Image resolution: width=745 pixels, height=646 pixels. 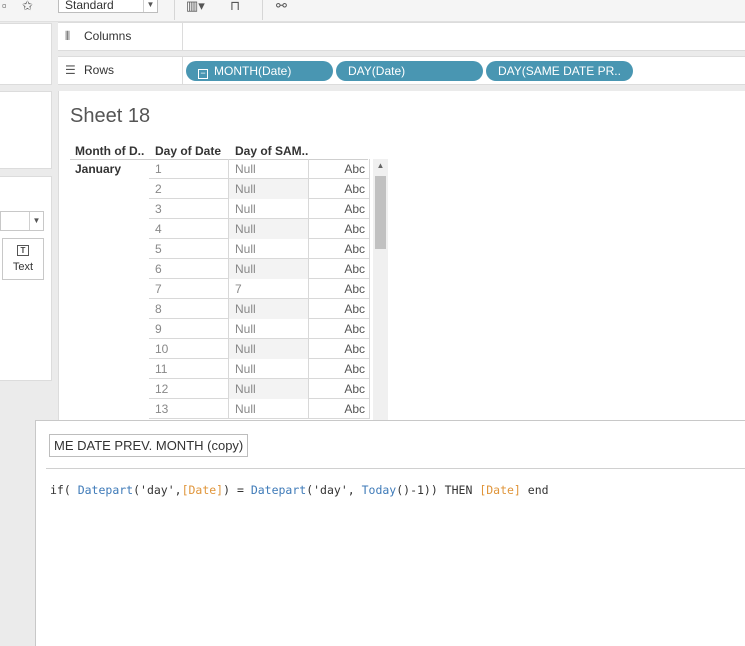 I want to click on pill-day-same-date: DAY(SAME DATE PR.., so click(x=559, y=71).